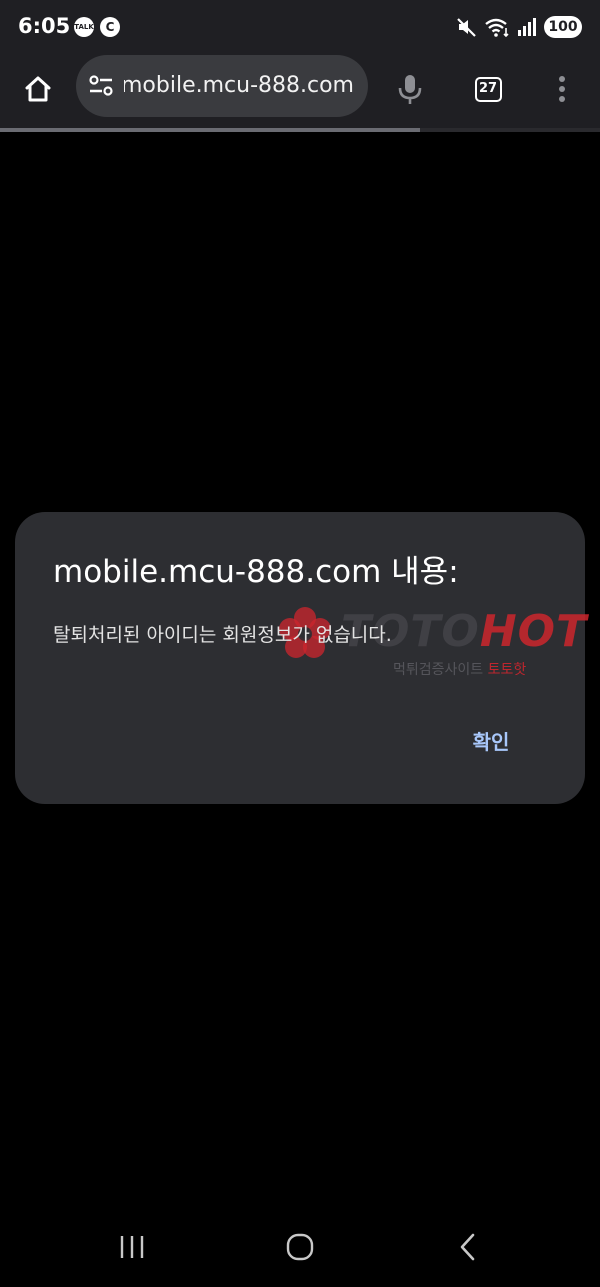 Image resolution: width=600 pixels, height=1287 pixels. I want to click on signal-icon, so click(527, 27).